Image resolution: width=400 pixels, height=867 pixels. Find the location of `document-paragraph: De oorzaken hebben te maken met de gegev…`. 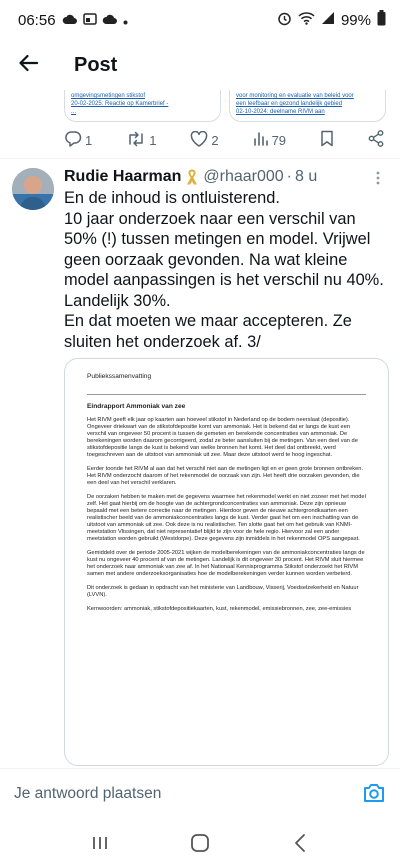

document-paragraph: De oorzaken hebben te maken met de gegev… is located at coordinates (226, 518).